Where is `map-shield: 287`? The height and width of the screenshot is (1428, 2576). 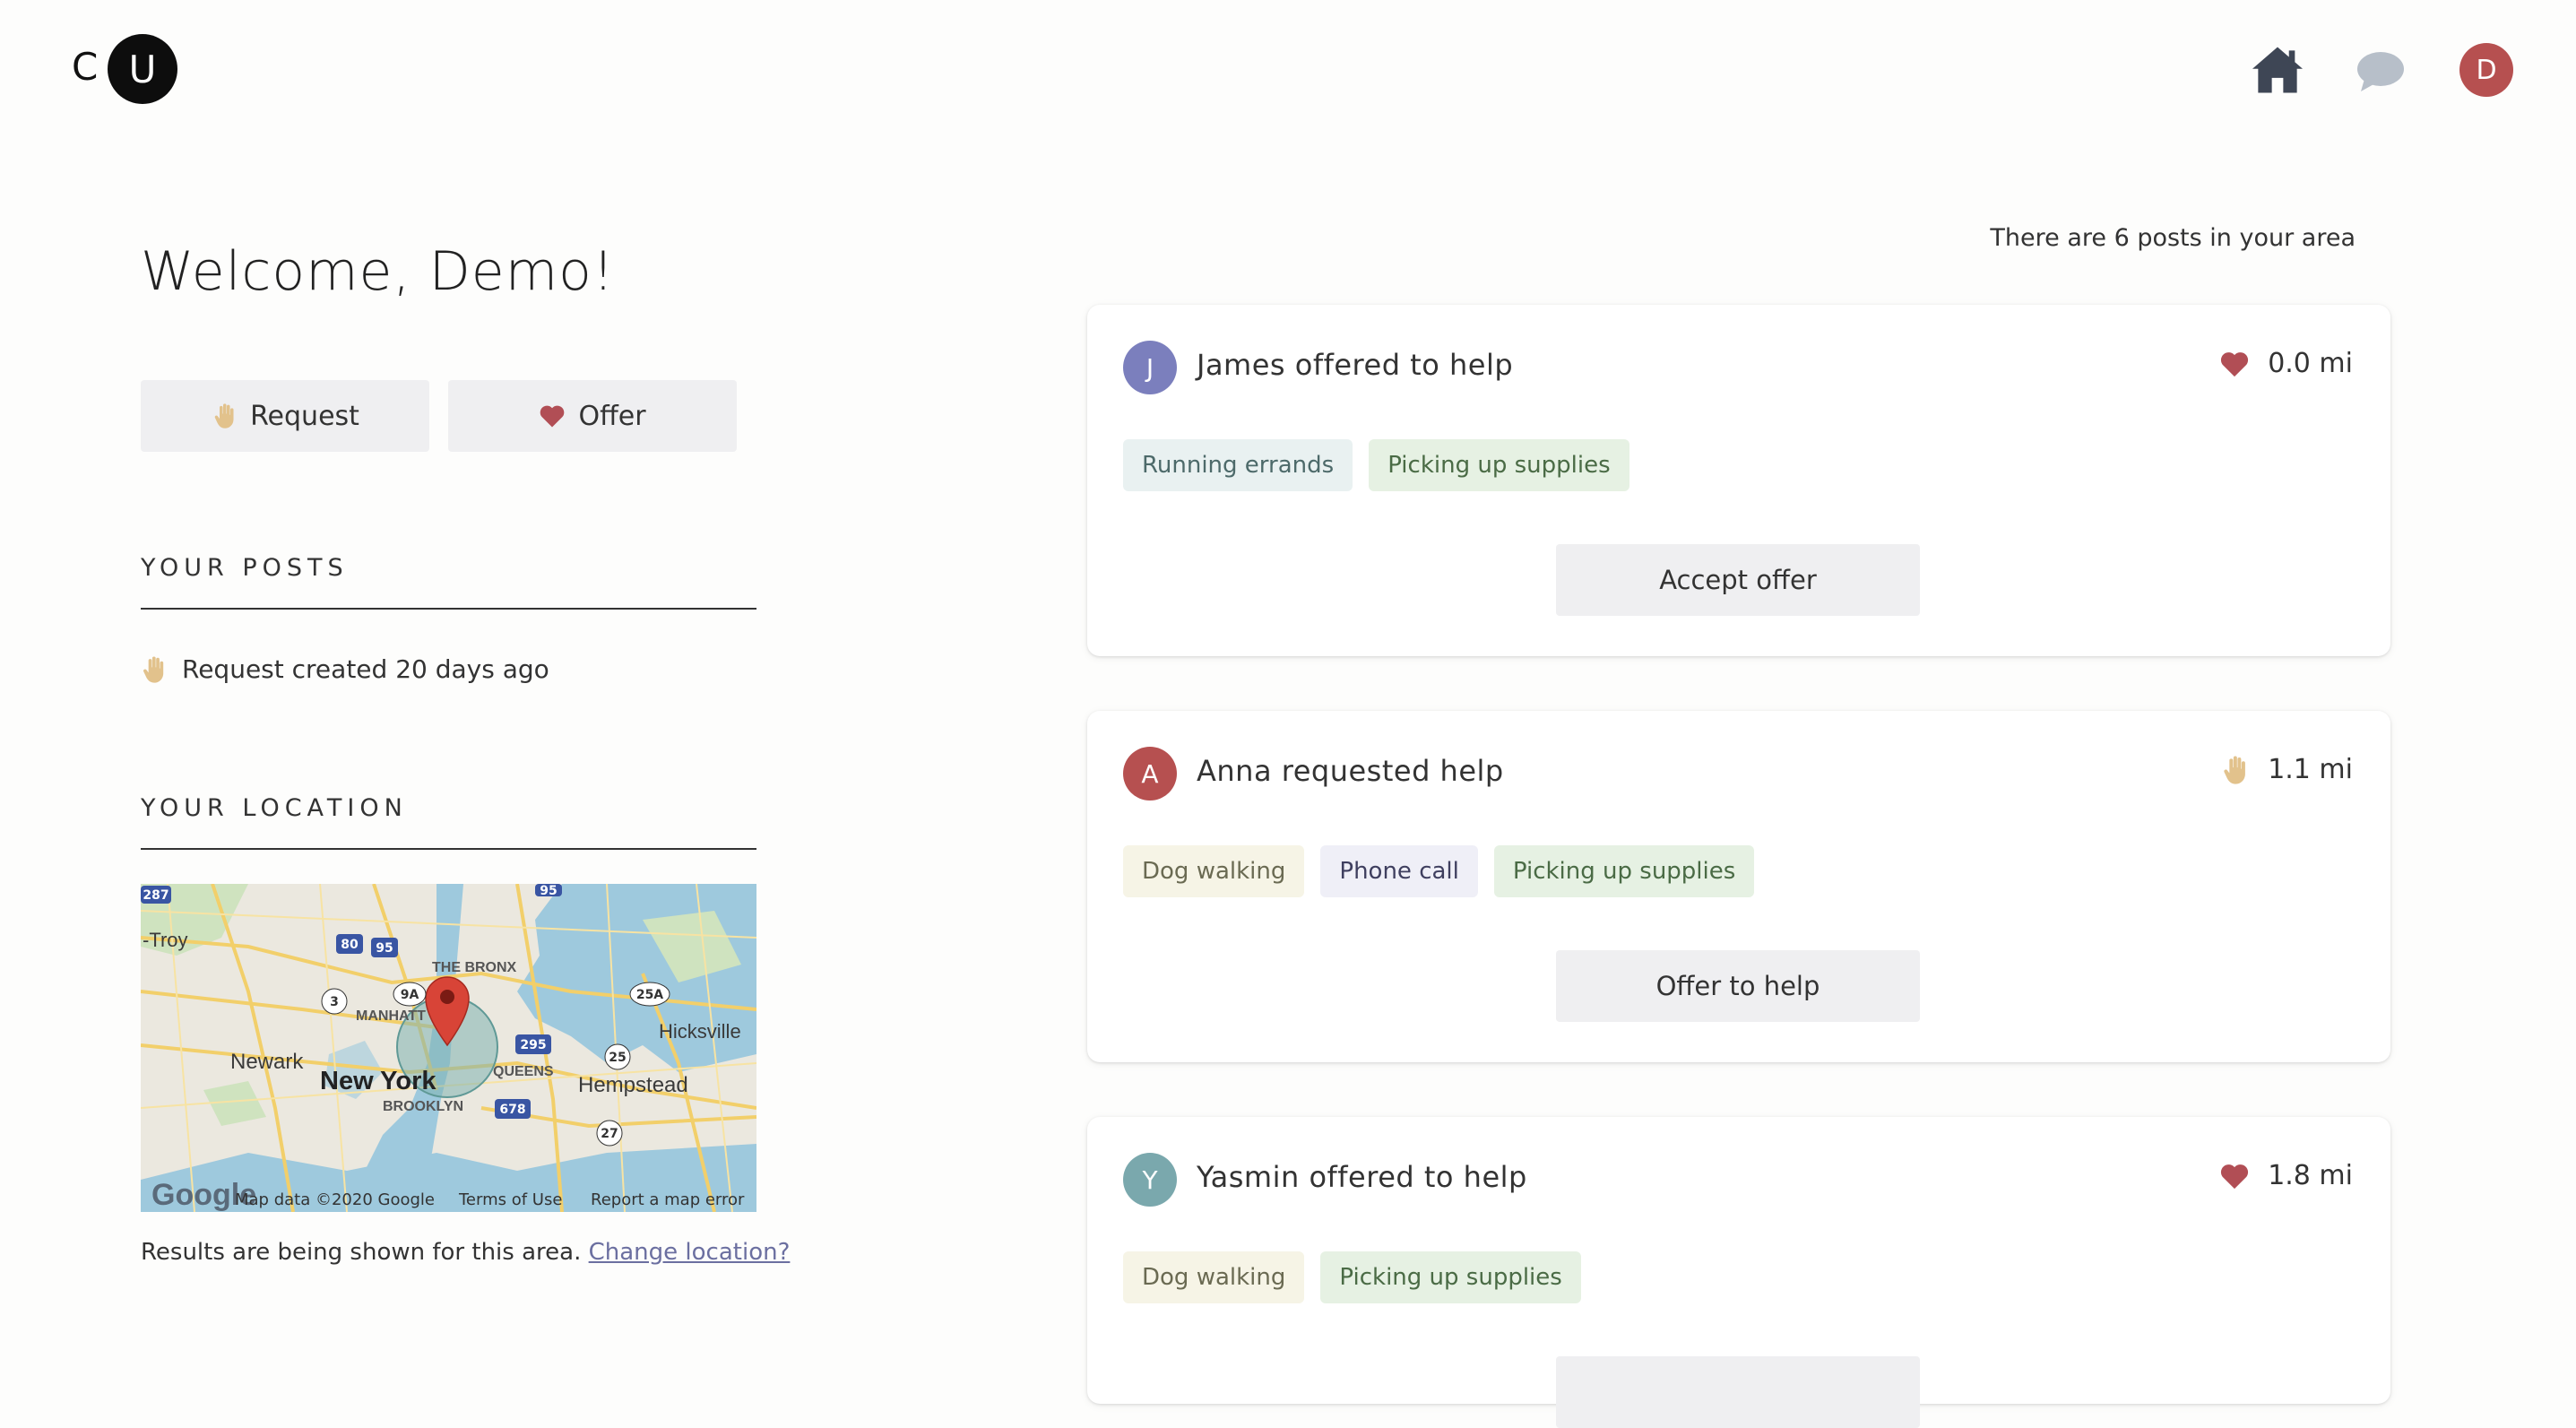 map-shield: 287 is located at coordinates (156, 896).